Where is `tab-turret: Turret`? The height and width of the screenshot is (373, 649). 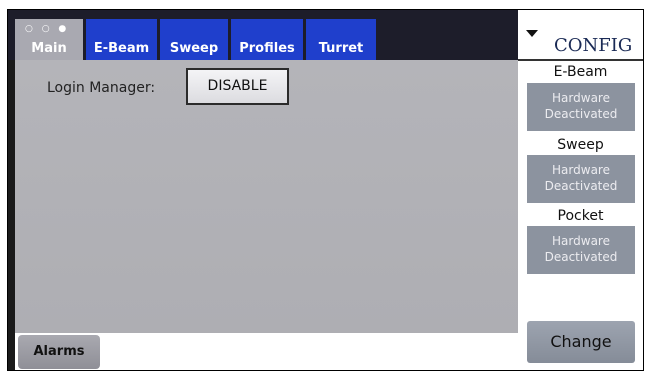
tab-turret: Turret is located at coordinates (341, 39).